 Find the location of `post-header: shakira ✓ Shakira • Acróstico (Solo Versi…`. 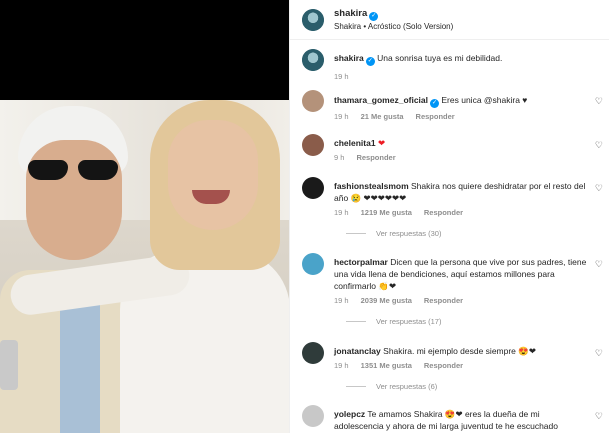

post-header: shakira ✓ Shakira • Acróstico (Solo Versi… is located at coordinates (449, 20).